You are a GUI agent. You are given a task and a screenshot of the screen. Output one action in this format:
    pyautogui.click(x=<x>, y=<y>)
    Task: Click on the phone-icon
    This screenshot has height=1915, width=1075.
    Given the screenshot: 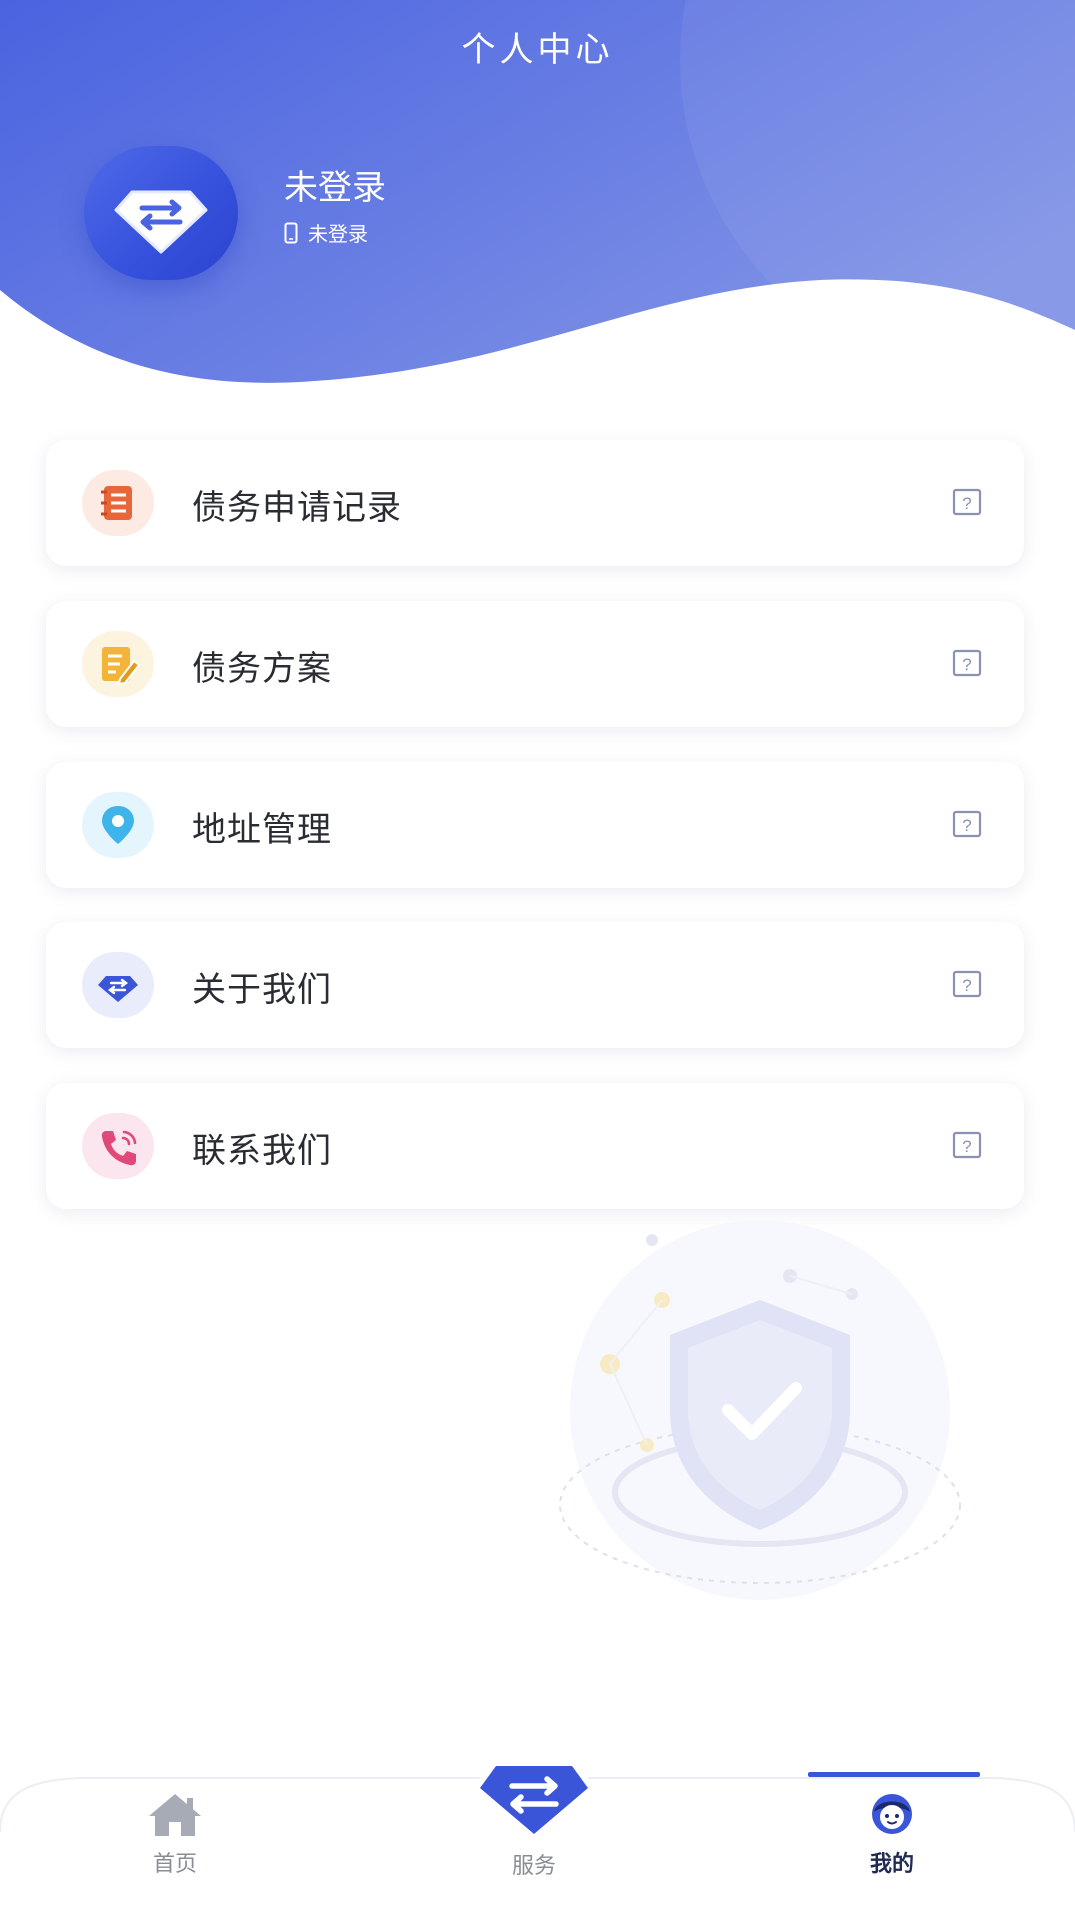 What is the action you would take?
    pyautogui.click(x=118, y=1146)
    